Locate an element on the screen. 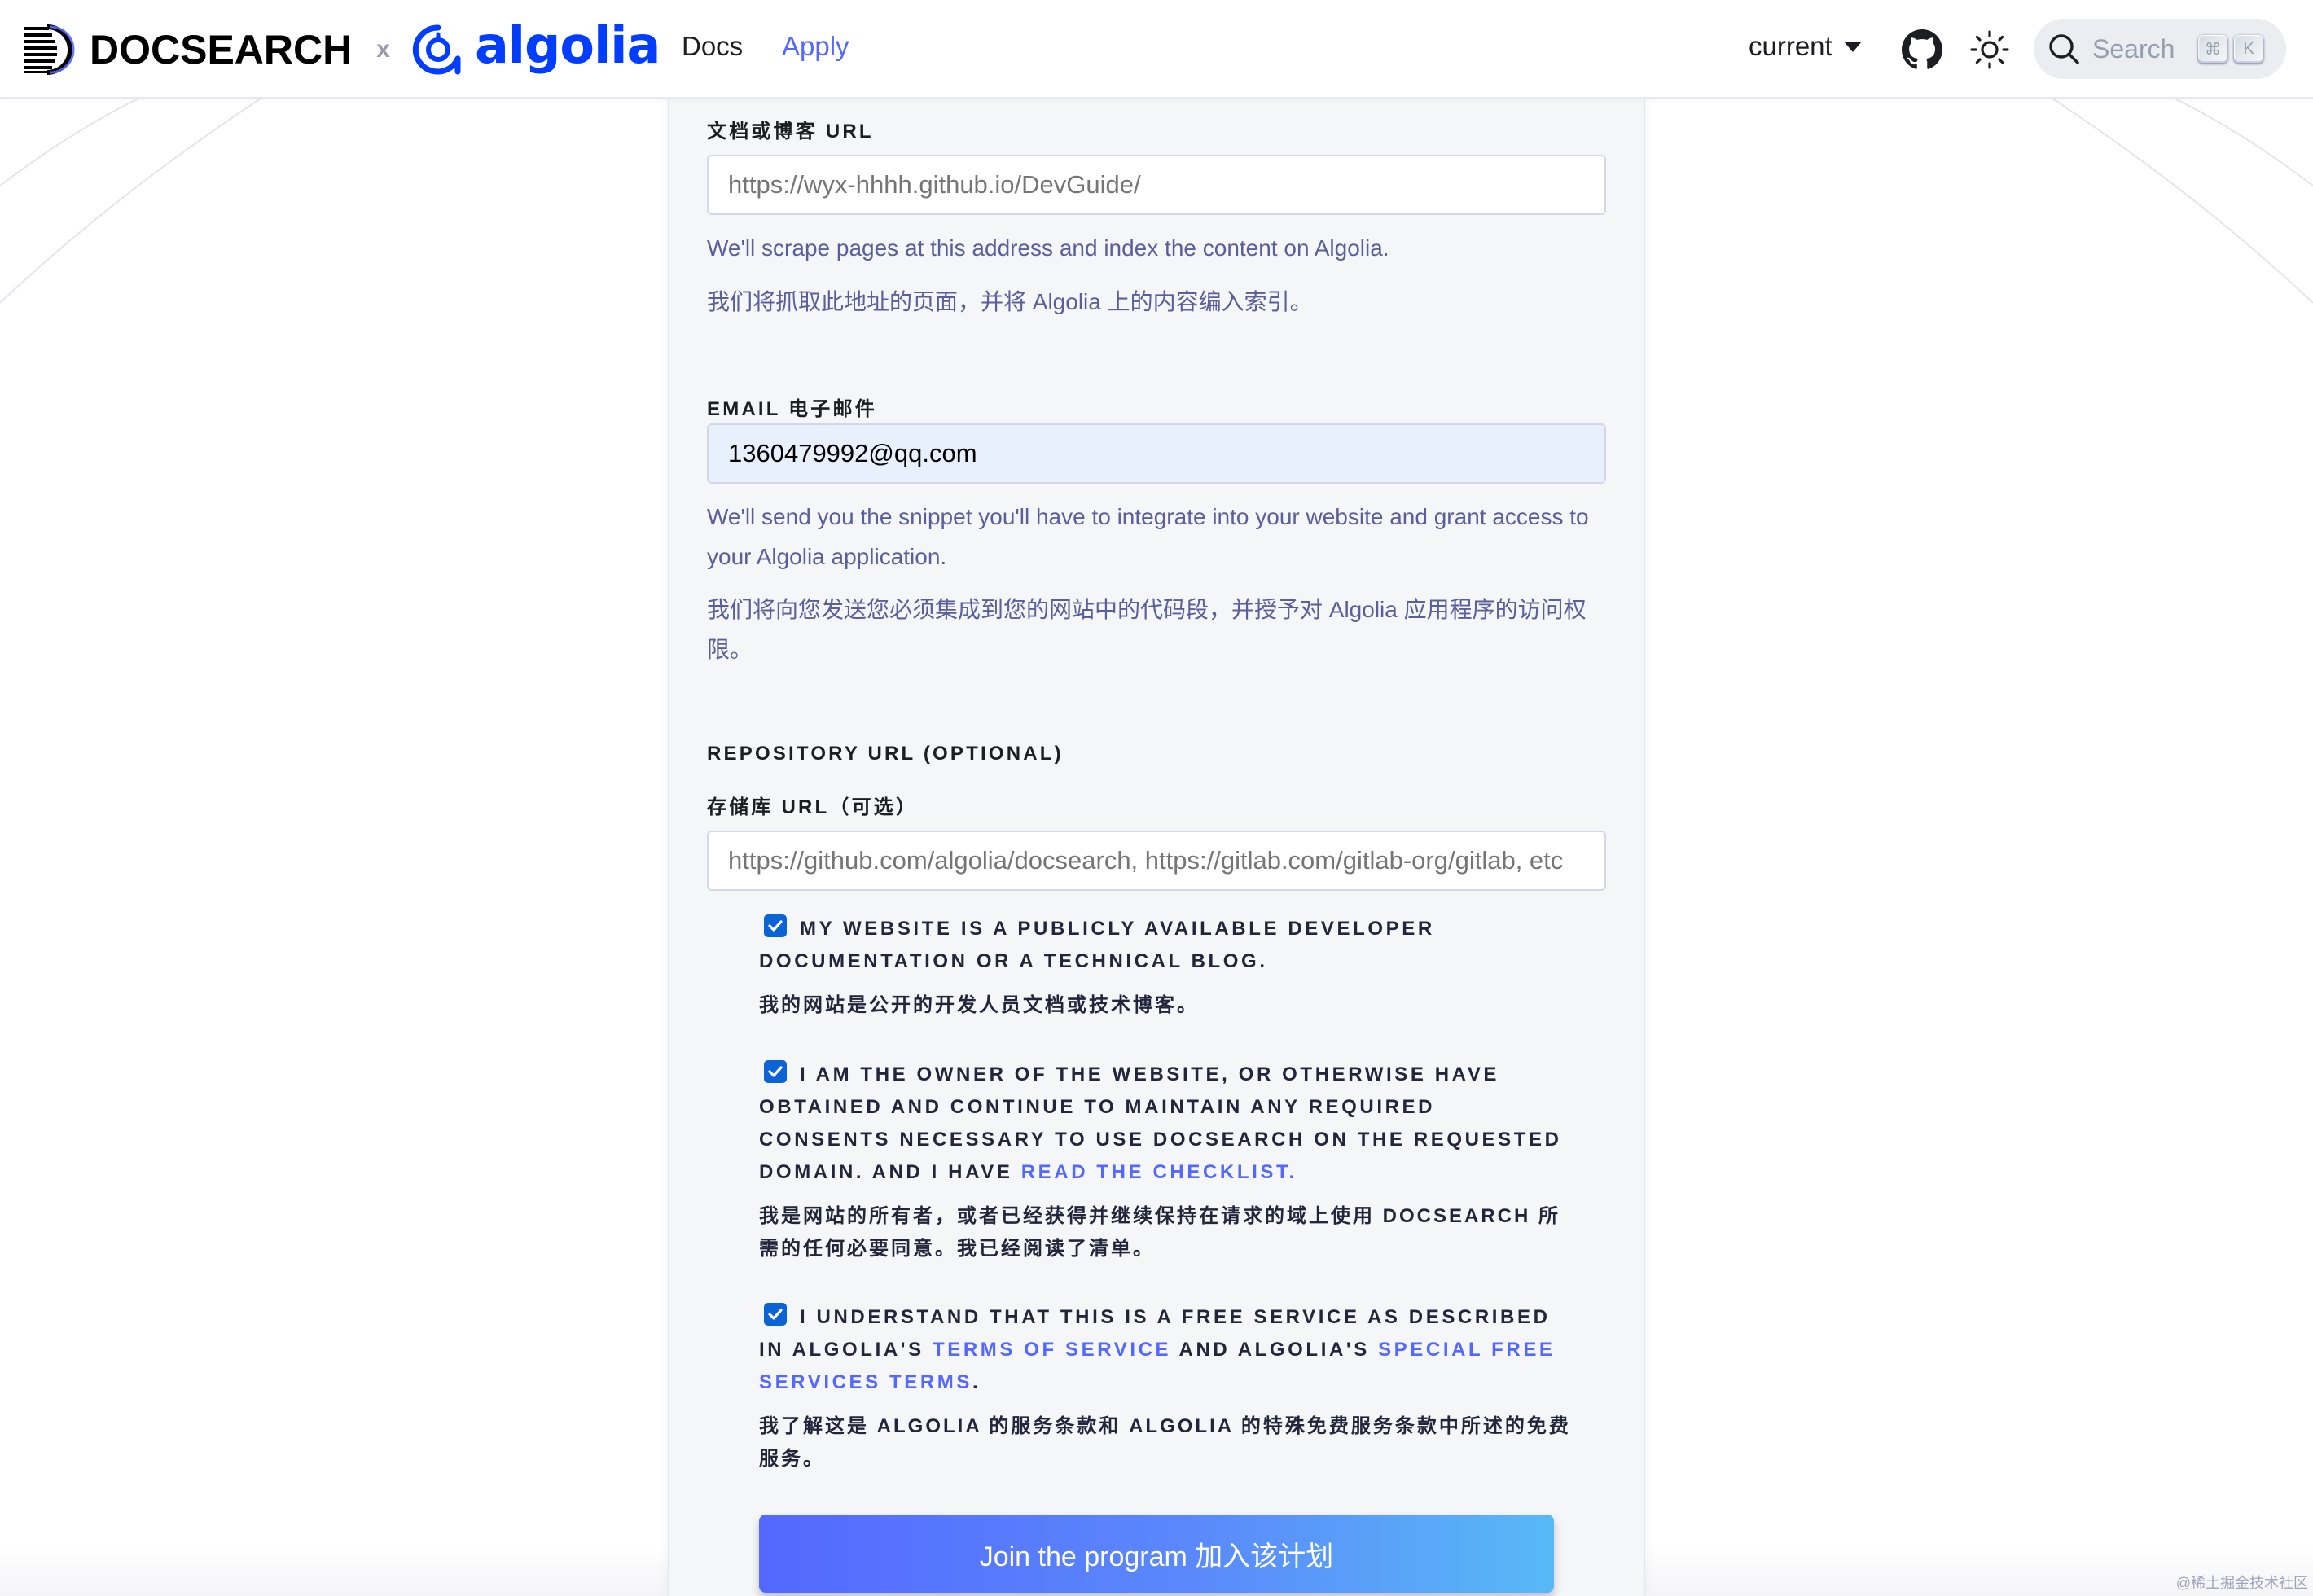  nav-link-docs: Docs is located at coordinates (712, 46).